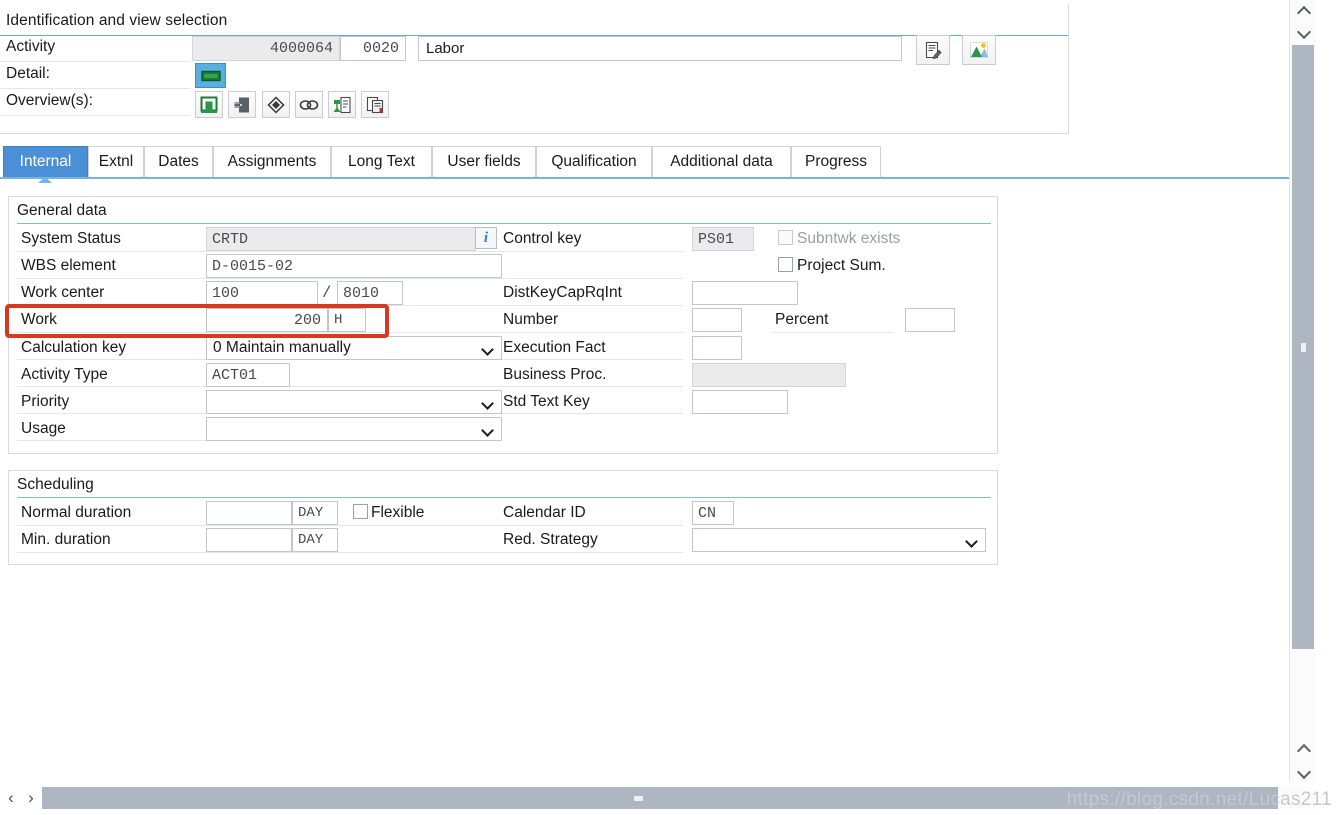 The height and width of the screenshot is (815, 1342). I want to click on relationship-overview-icon, so click(241, 104).